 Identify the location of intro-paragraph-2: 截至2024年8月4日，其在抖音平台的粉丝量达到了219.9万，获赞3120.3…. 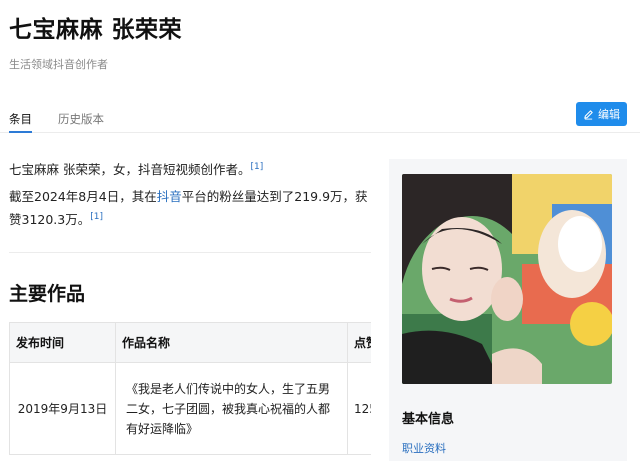
(191, 208).